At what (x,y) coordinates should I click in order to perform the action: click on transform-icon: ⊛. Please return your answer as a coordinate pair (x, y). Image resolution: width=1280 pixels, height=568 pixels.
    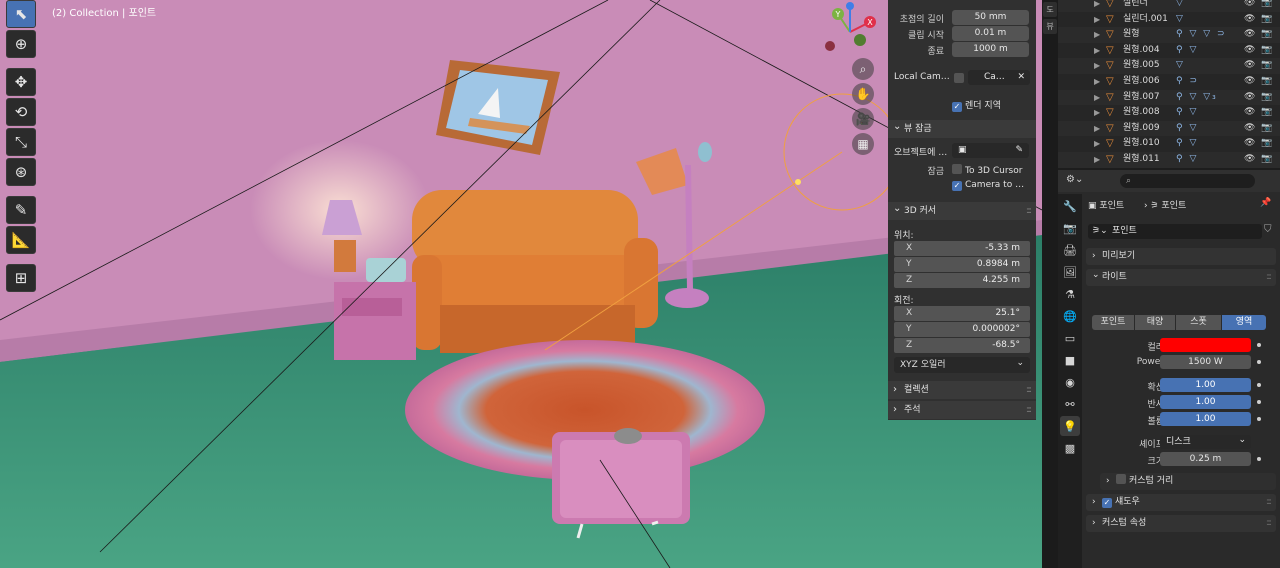
    Looking at the image, I should click on (21, 172).